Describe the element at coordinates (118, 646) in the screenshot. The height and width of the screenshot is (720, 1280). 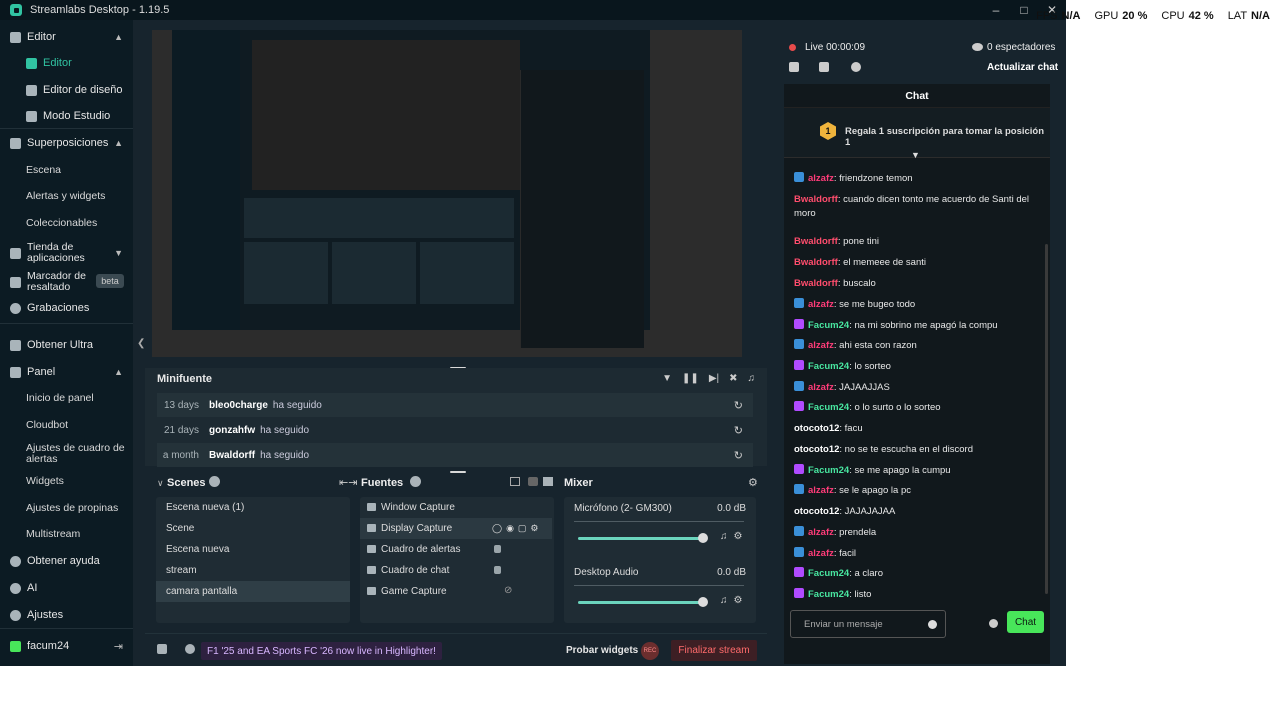
I see `logout-icon: ⇥` at that location.